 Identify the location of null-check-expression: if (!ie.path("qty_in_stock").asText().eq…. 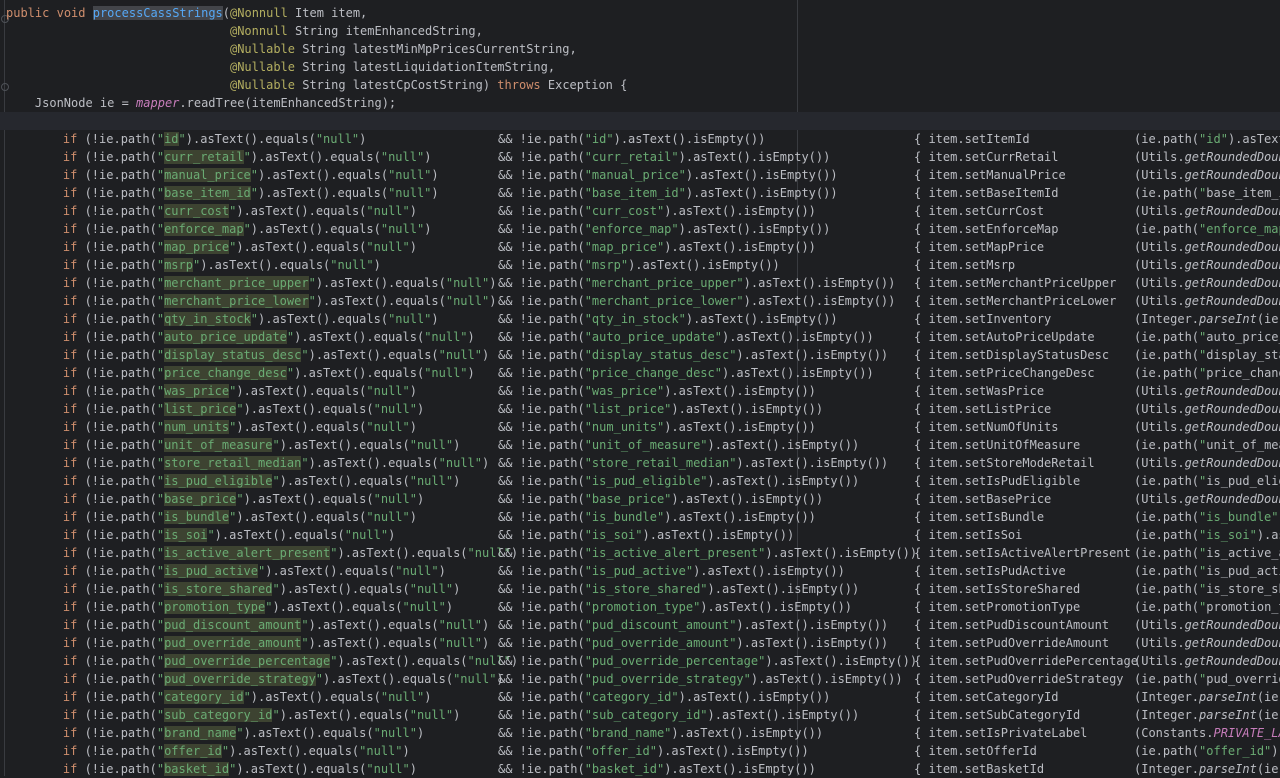
(250, 319).